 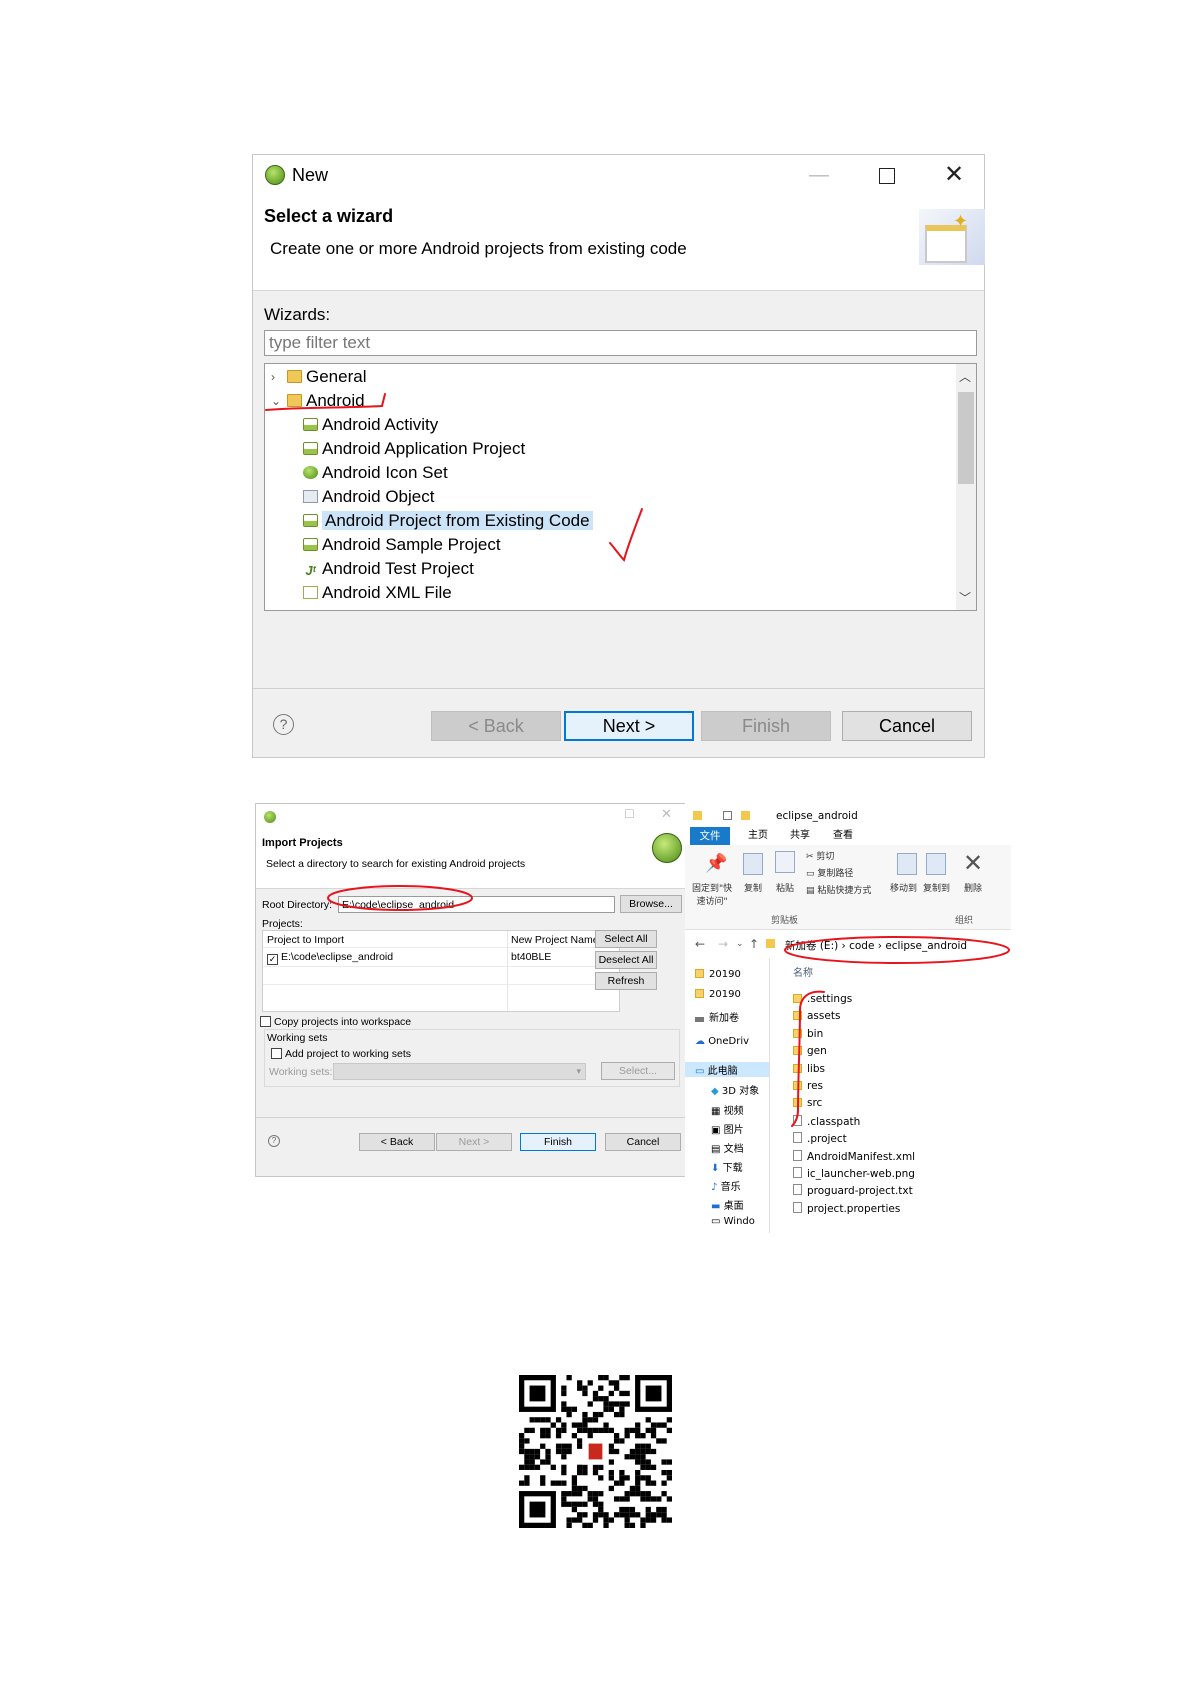 I want to click on refresh-button: Refresh, so click(x=626, y=981).